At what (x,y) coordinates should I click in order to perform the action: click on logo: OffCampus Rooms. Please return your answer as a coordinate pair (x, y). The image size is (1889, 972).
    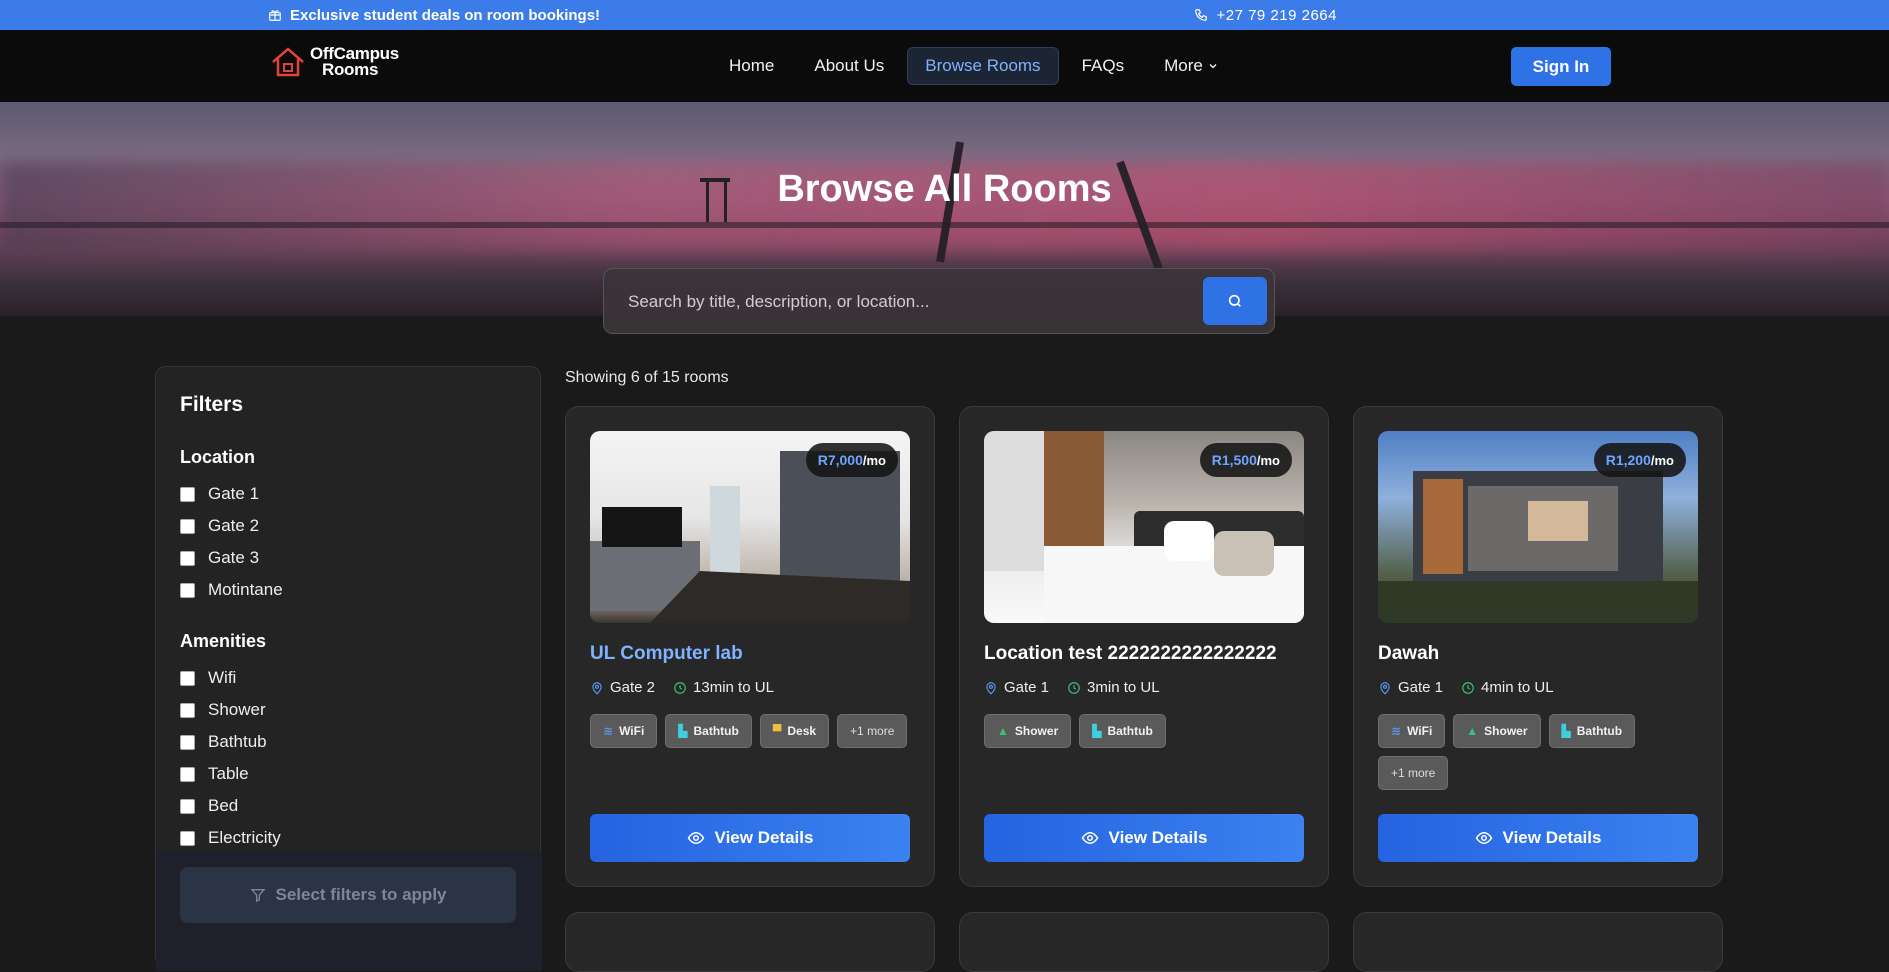
    Looking at the image, I should click on (334, 62).